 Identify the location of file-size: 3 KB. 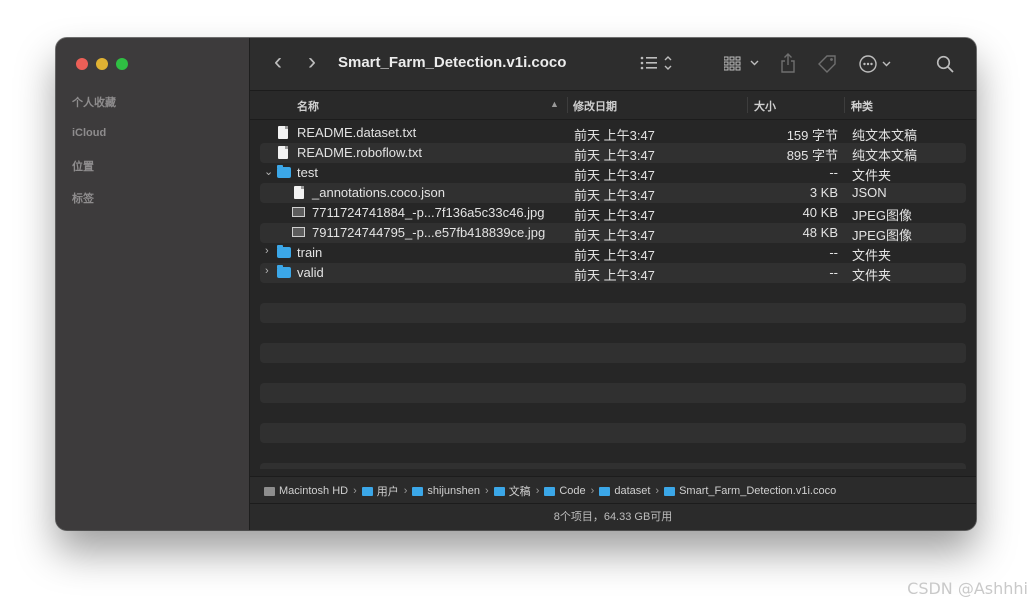
(823, 192).